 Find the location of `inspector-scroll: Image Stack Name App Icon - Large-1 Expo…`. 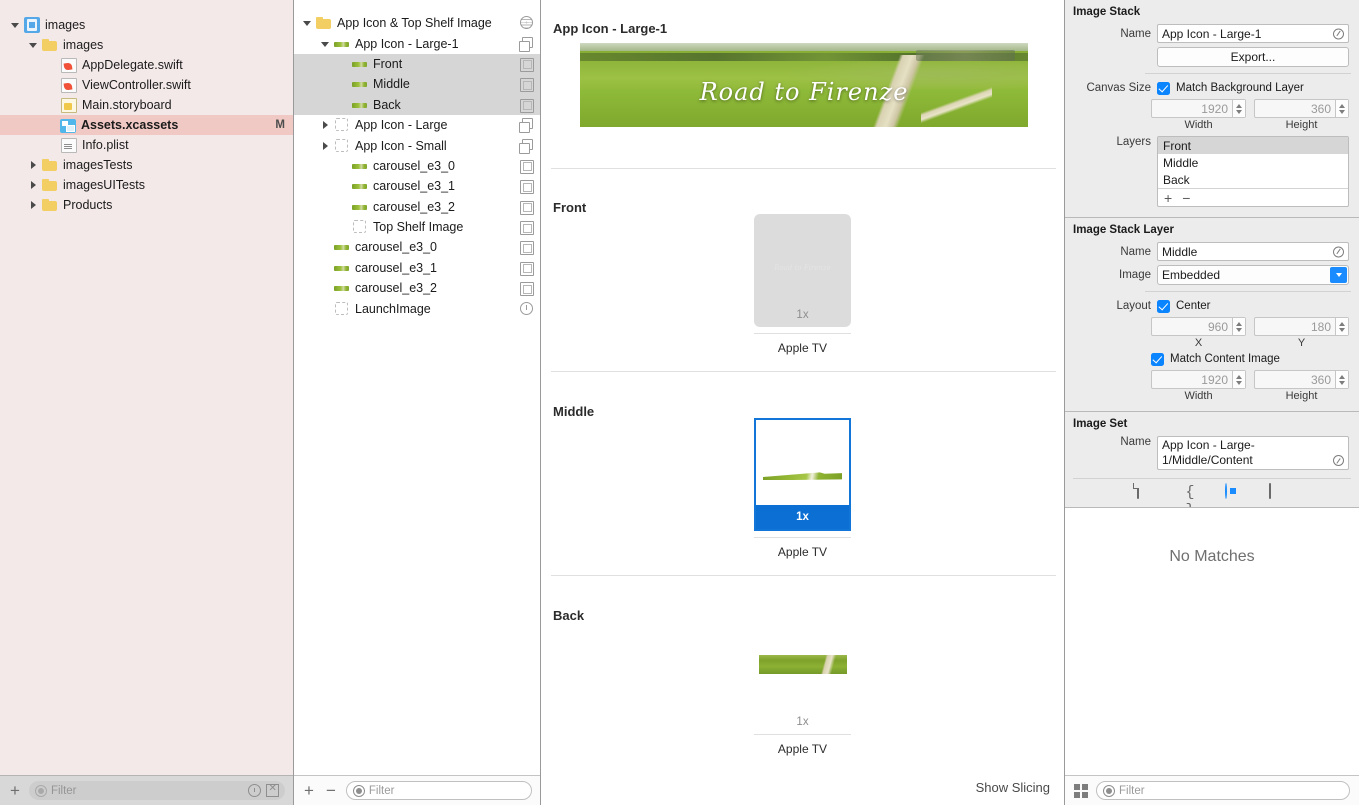

inspector-scroll: Image Stack Name App Icon - Large-1 Expo… is located at coordinates (1212, 253).